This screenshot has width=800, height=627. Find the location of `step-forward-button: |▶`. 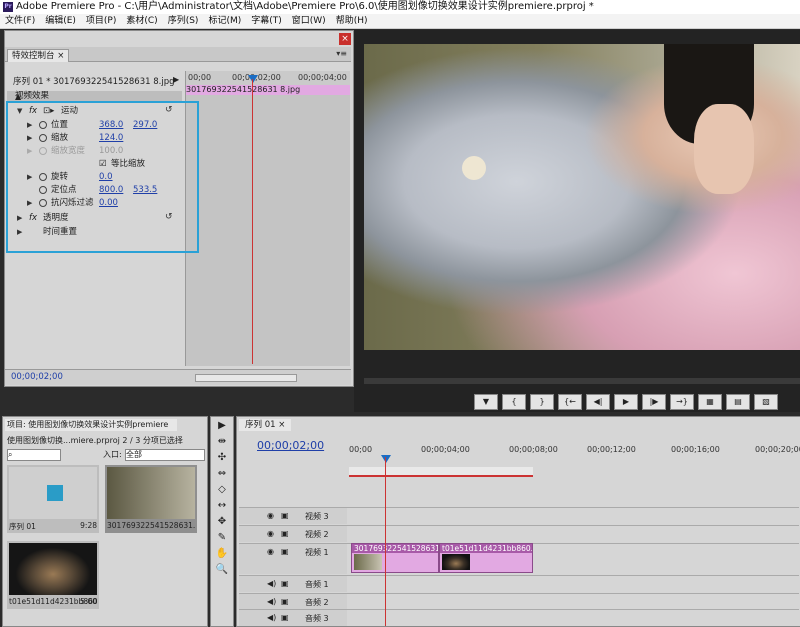

step-forward-button: |▶ is located at coordinates (654, 402).